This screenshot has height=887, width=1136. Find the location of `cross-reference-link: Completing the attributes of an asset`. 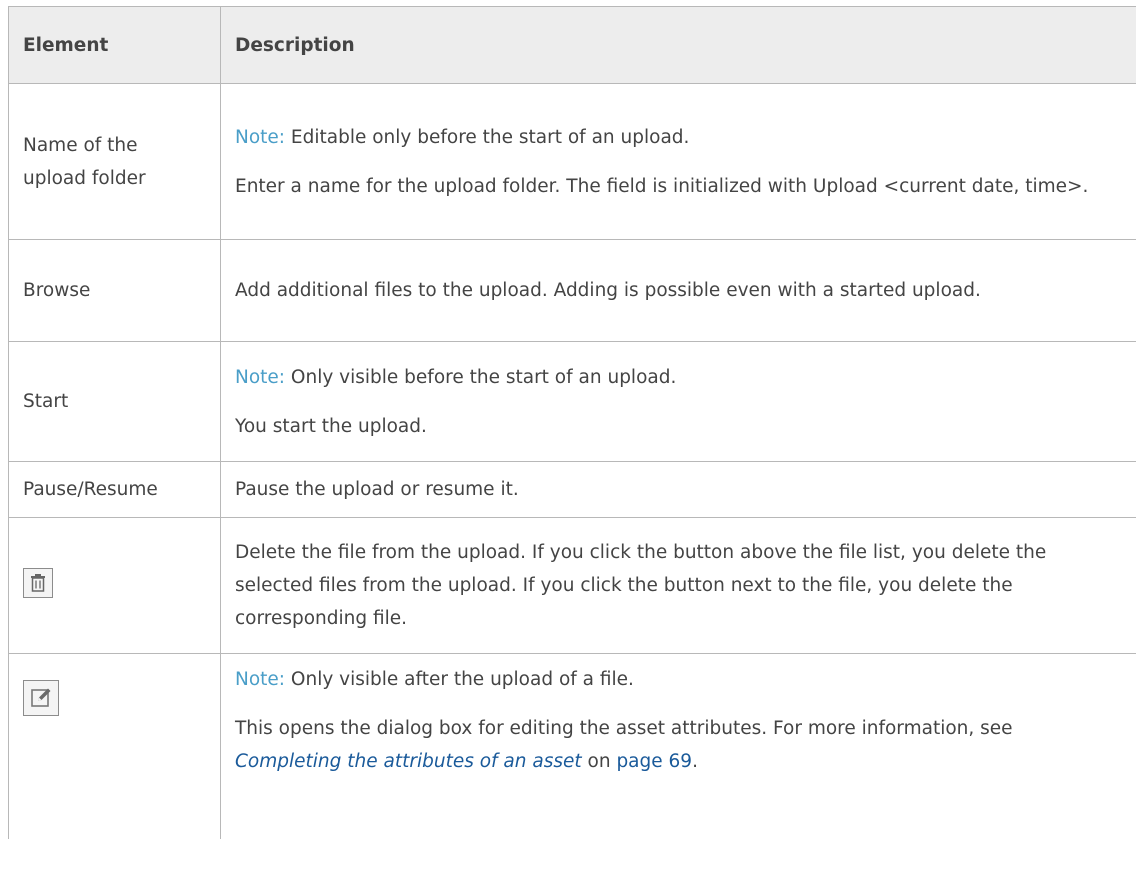

cross-reference-link: Completing the attributes of an asset is located at coordinates (408, 761).